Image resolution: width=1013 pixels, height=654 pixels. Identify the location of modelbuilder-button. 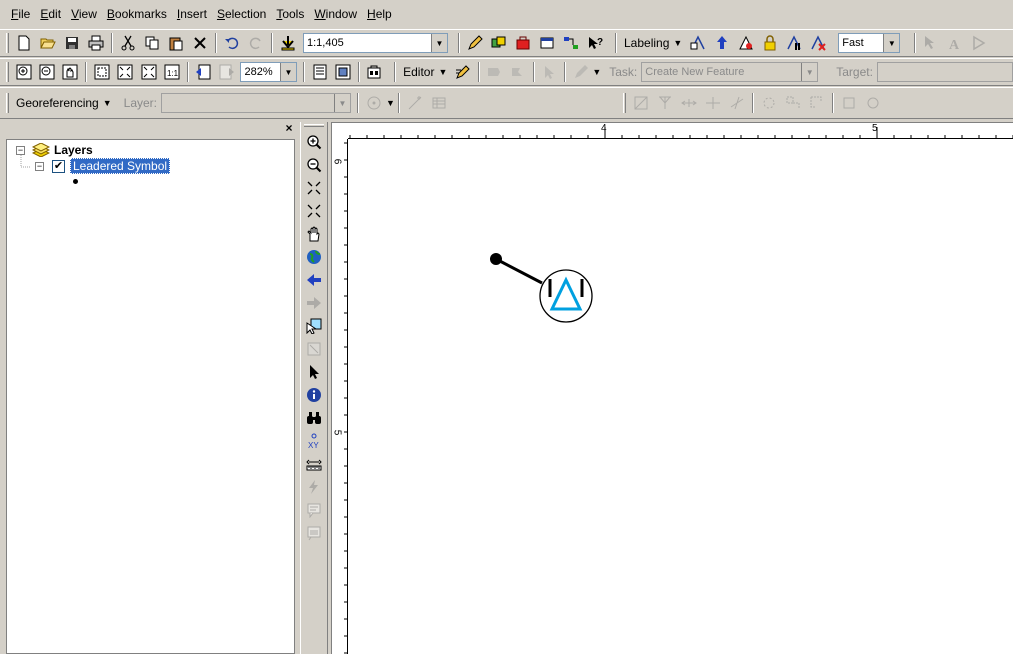
(571, 43).